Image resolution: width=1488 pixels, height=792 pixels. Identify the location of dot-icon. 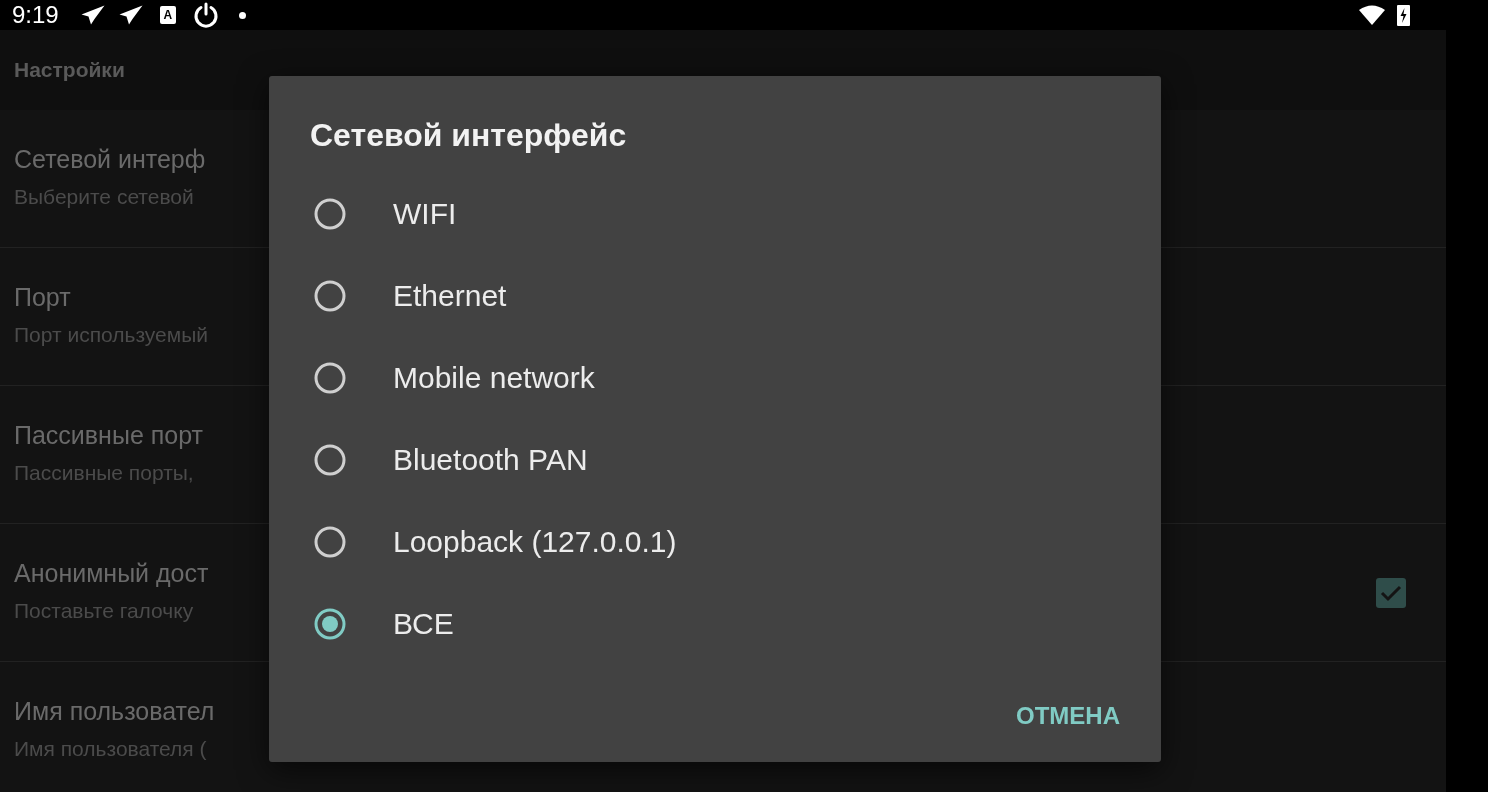
(242, 15).